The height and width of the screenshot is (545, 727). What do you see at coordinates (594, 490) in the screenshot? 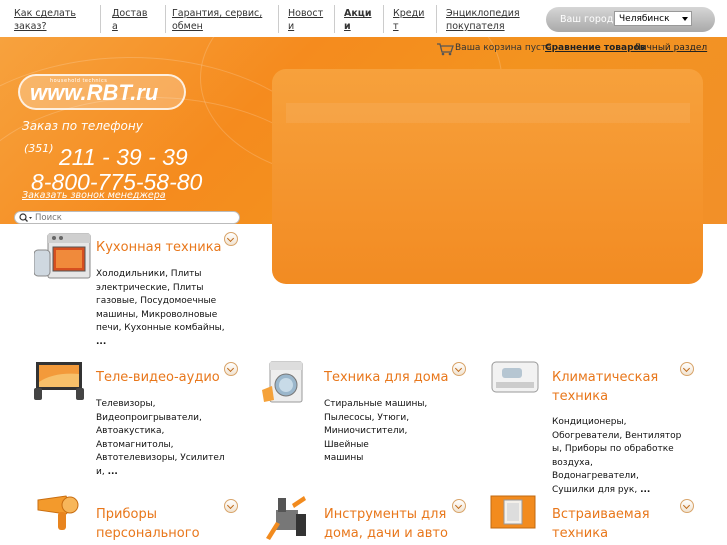
I see `category-line: Сушилки для рук,` at bounding box center [594, 490].